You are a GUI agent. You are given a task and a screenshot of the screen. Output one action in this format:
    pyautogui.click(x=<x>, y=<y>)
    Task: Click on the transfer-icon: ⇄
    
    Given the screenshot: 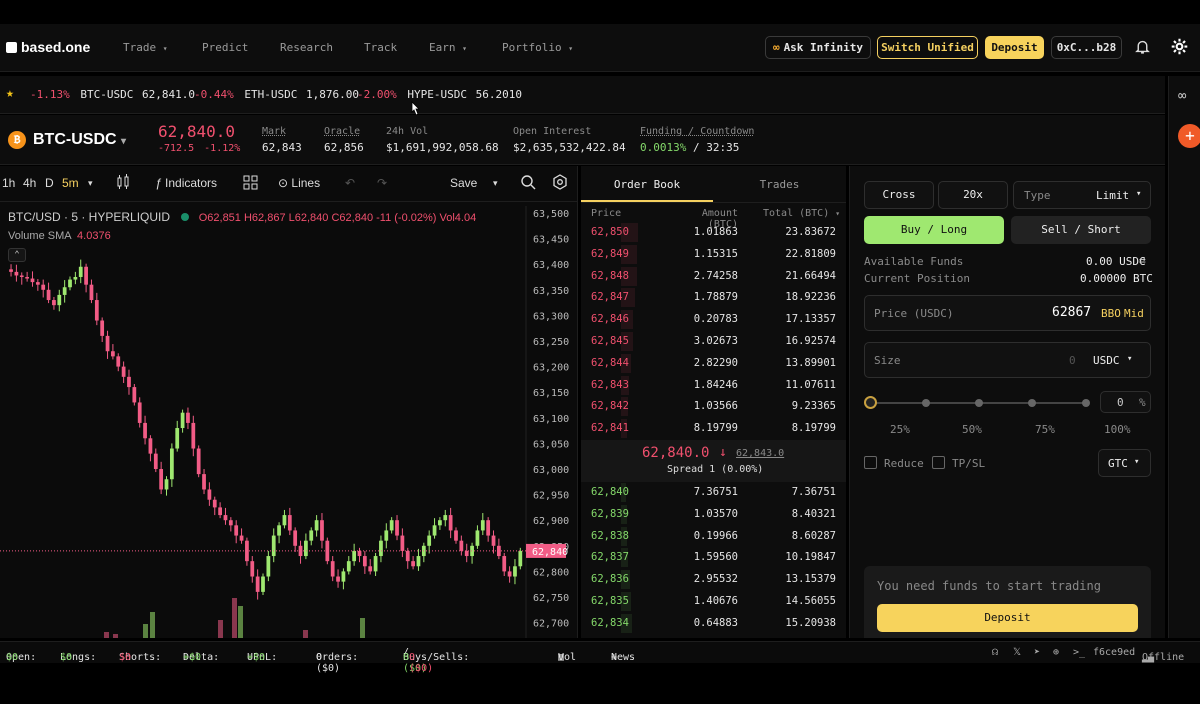 What is the action you would take?
    pyautogui.click(x=1142, y=260)
    